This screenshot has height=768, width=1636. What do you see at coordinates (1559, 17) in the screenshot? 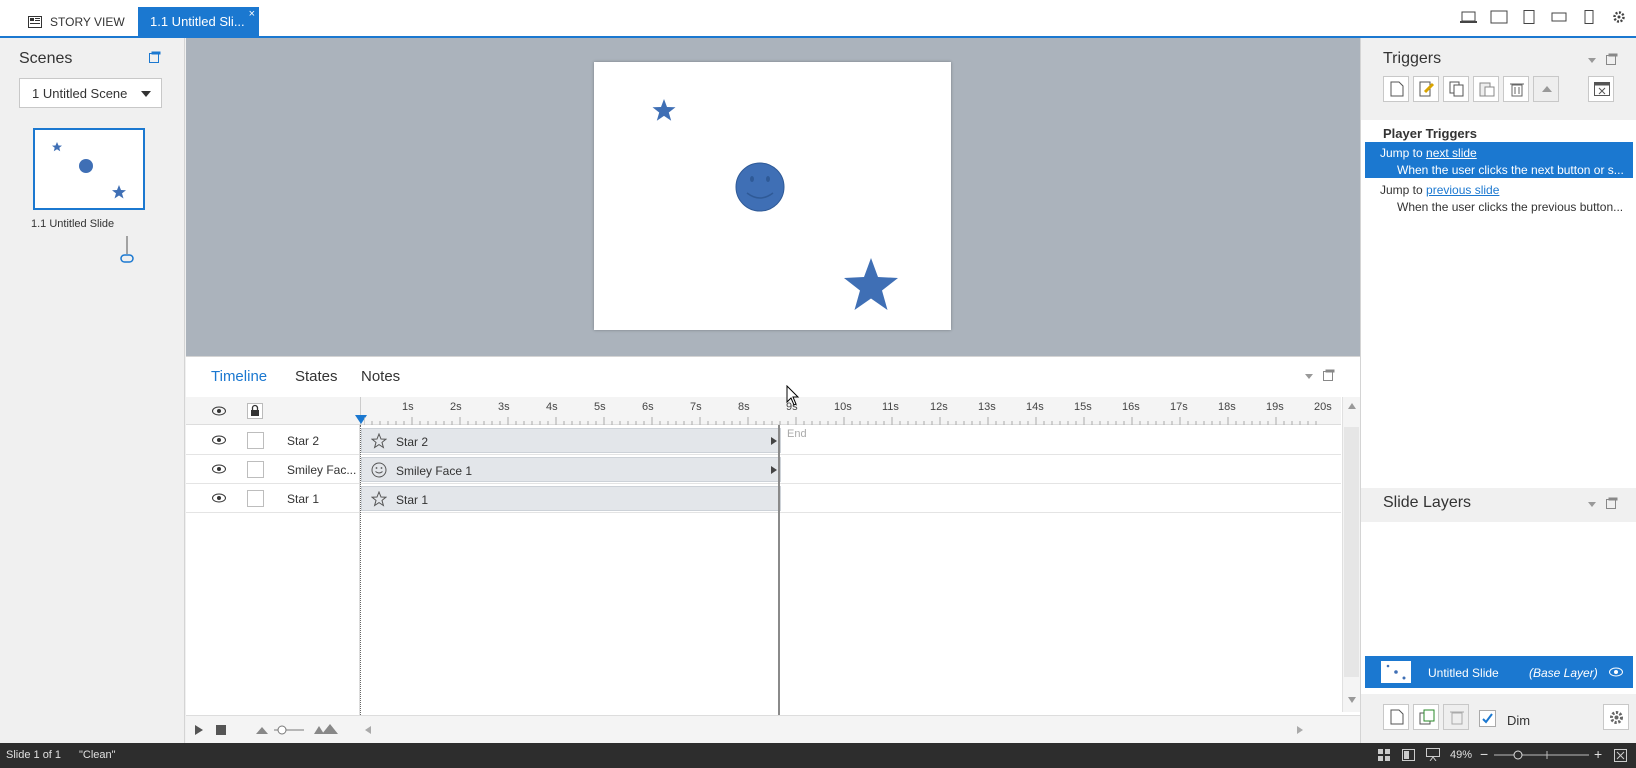
I see `phone-landscape-icon` at bounding box center [1559, 17].